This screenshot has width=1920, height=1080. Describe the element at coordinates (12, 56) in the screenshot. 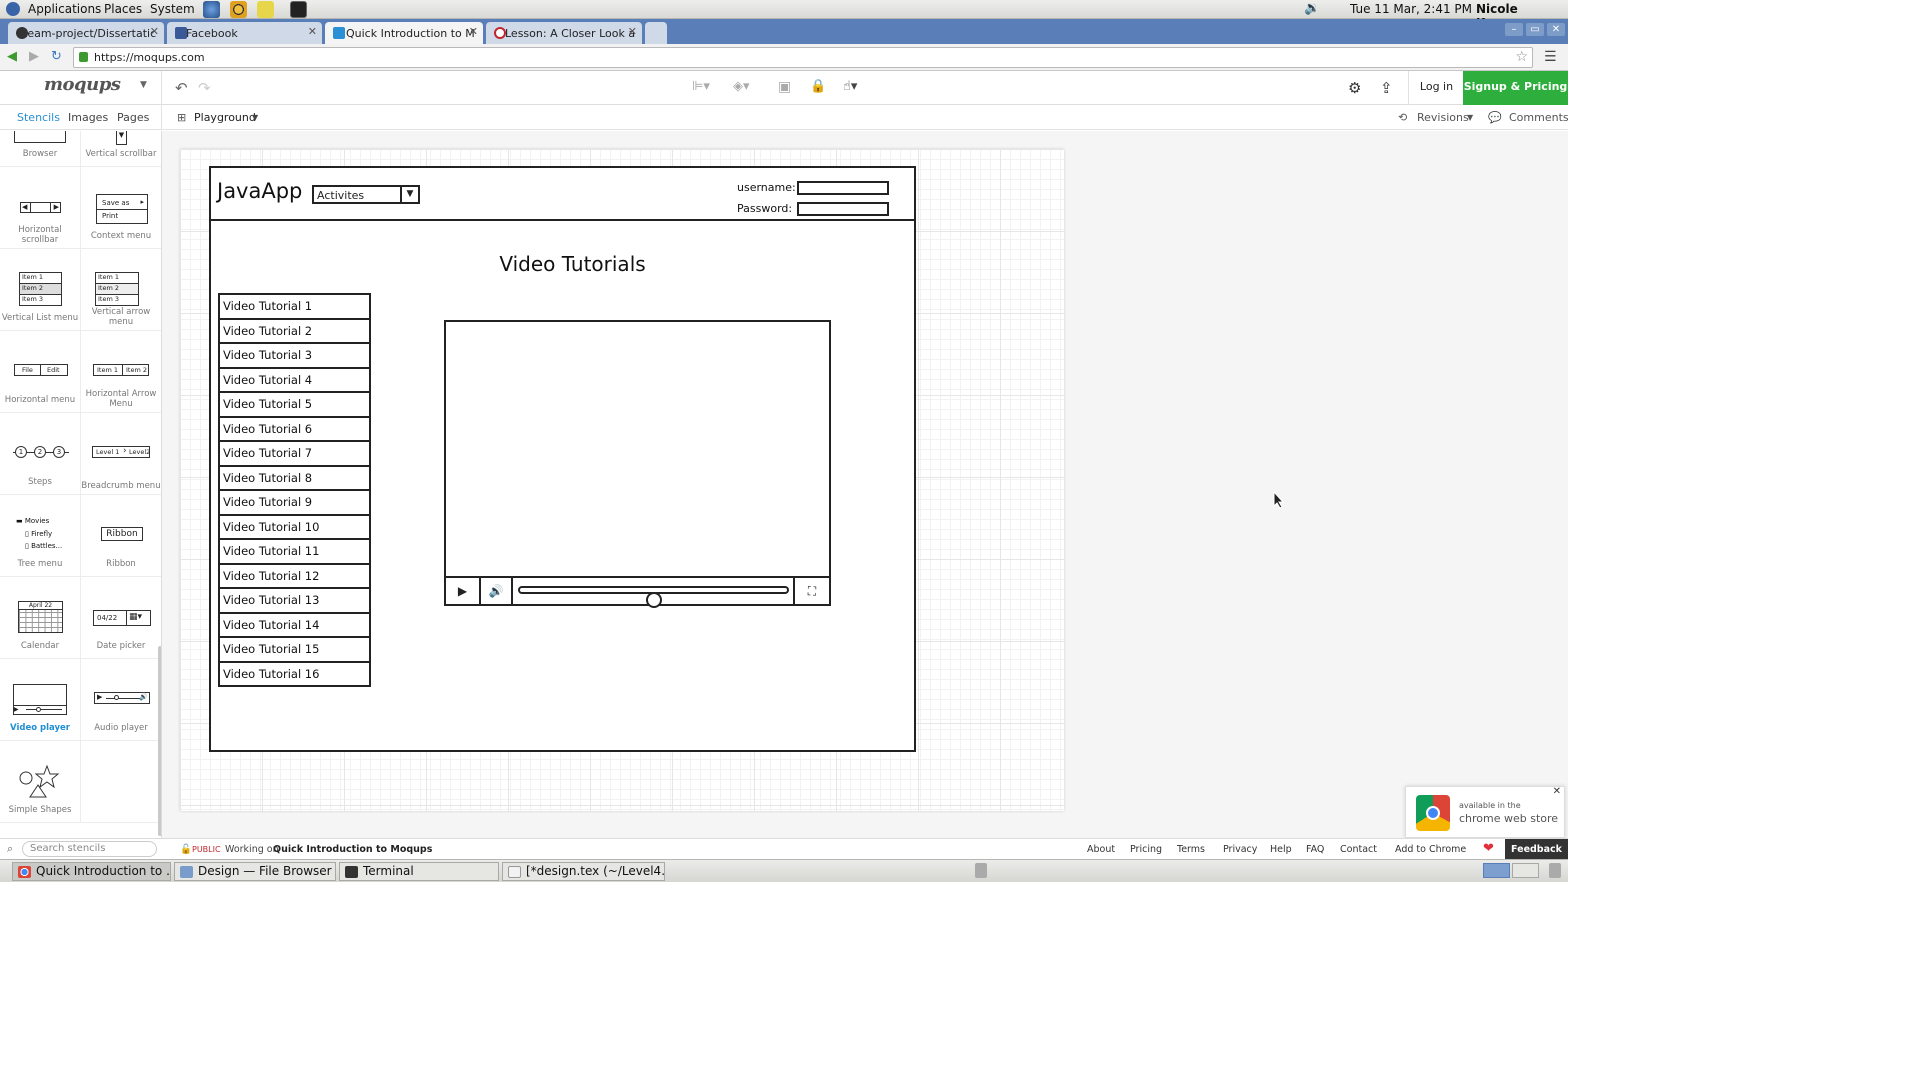

I see `back-icon: ◀` at that location.